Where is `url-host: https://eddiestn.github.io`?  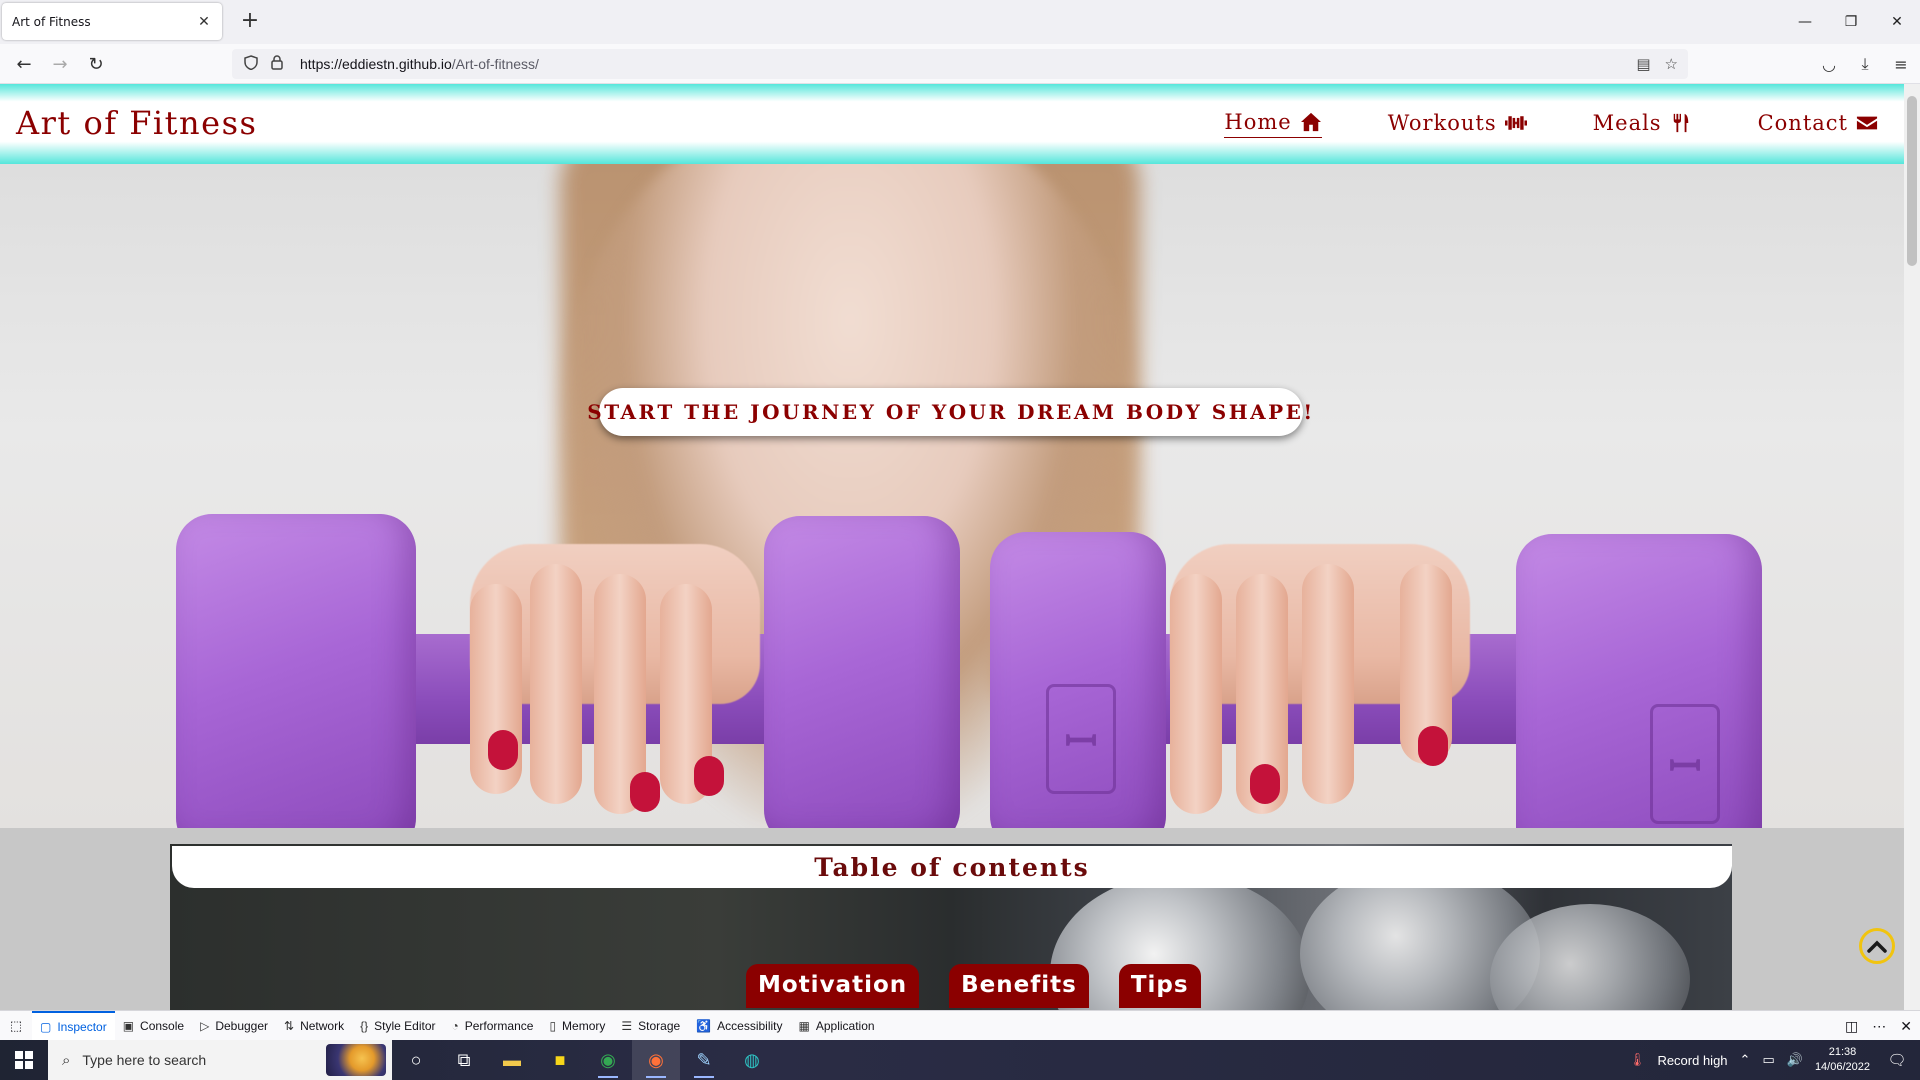
url-host: https://eddiestn.github.io is located at coordinates (376, 64).